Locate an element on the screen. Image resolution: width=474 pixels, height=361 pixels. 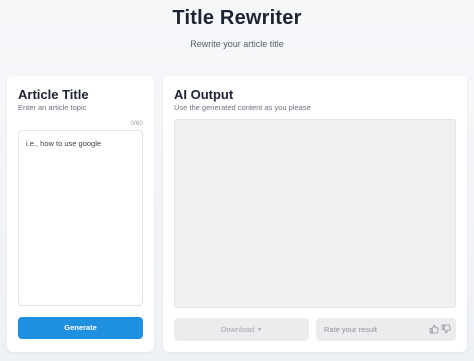
thumbs-up-icon is located at coordinates (434, 329).